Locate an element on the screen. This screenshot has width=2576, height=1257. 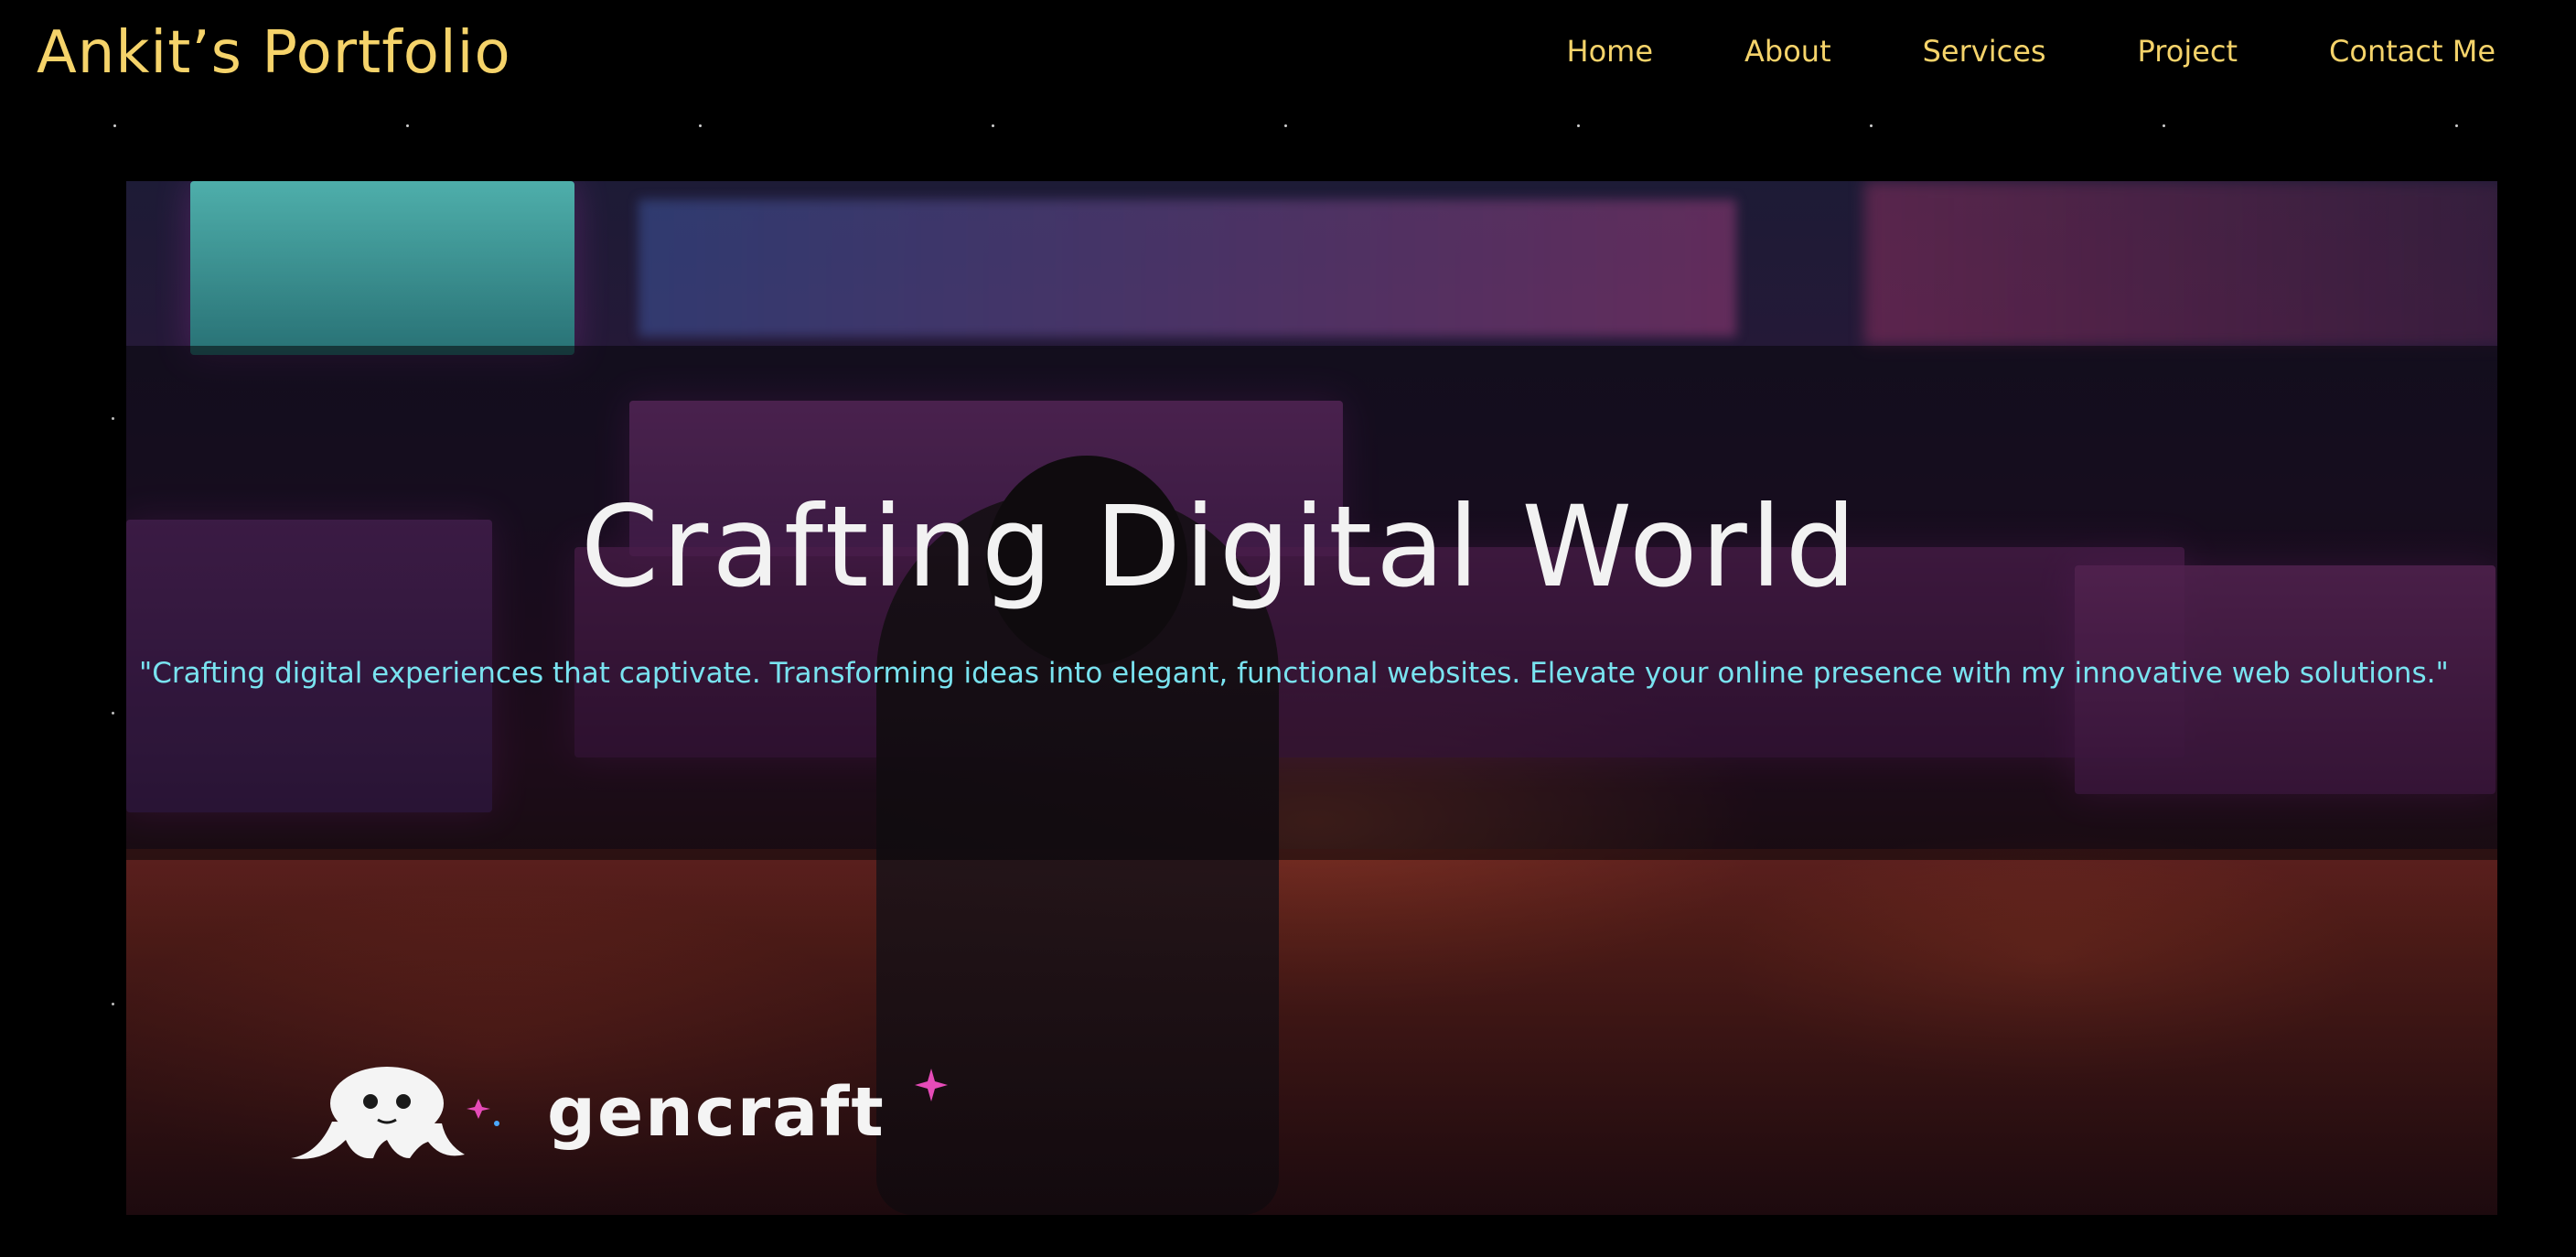
decorative-dot-row is located at coordinates (1288, 126).